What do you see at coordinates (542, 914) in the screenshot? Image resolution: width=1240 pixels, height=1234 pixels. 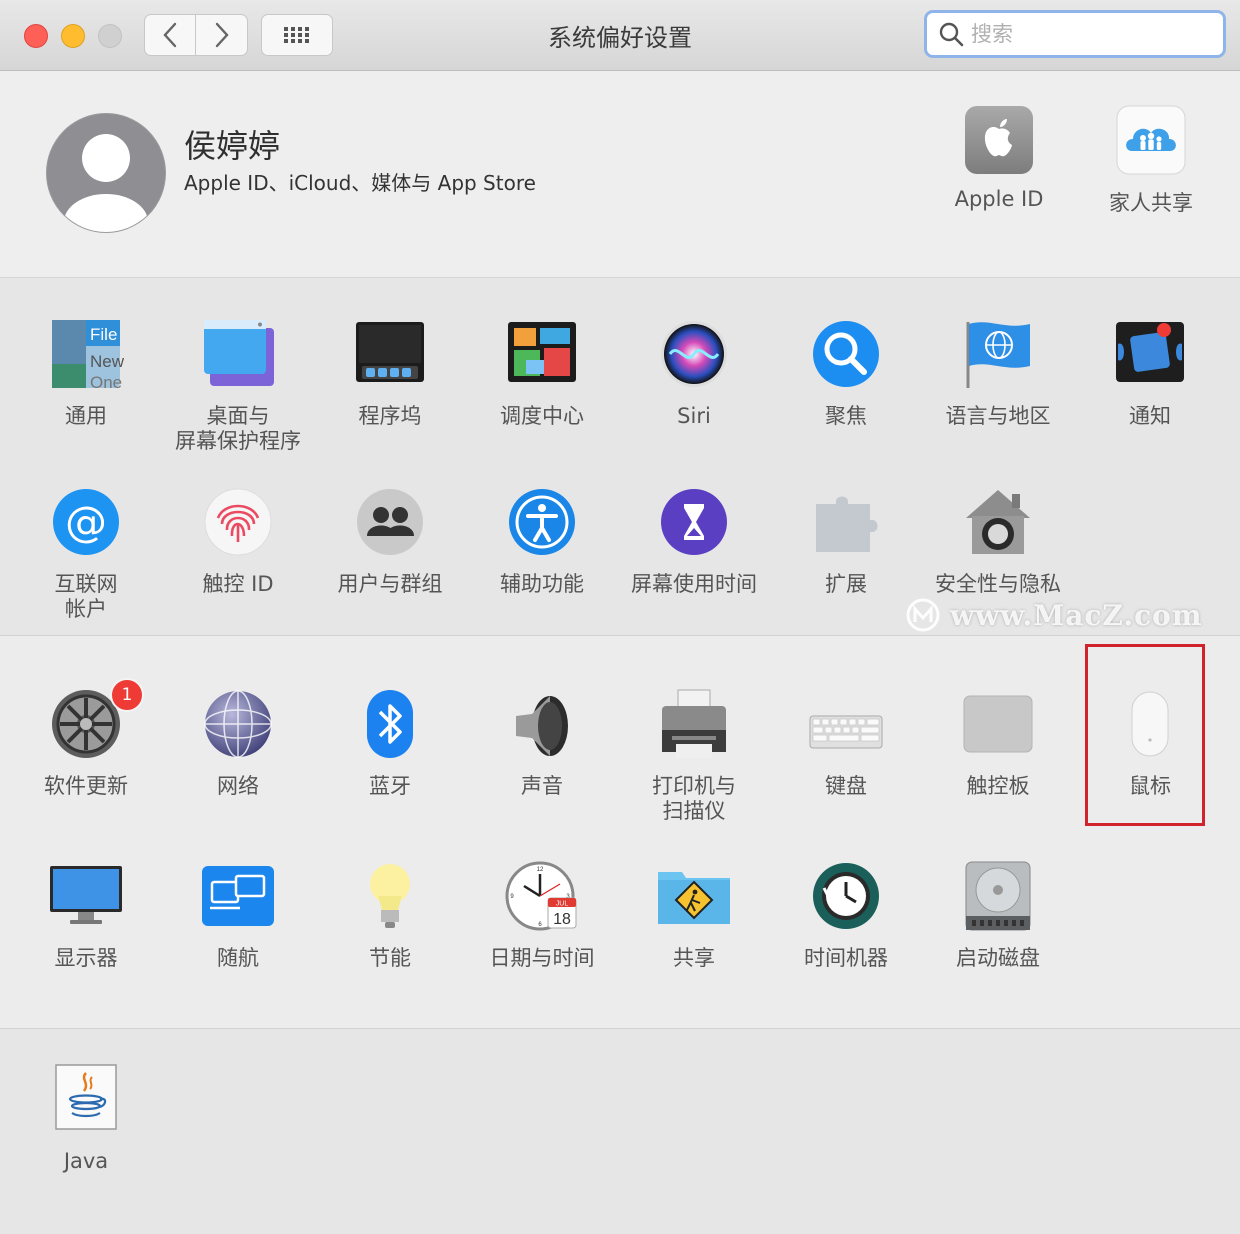 I see `pref-date-time: 12 3 6 9 JUL 18 日期与时间` at bounding box center [542, 914].